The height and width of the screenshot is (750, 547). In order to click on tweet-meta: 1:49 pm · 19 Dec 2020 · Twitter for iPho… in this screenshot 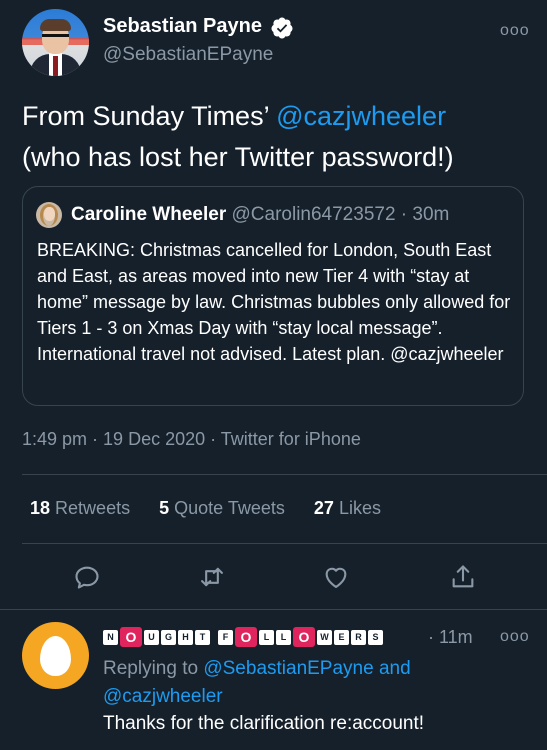, I will do `click(191, 439)`.